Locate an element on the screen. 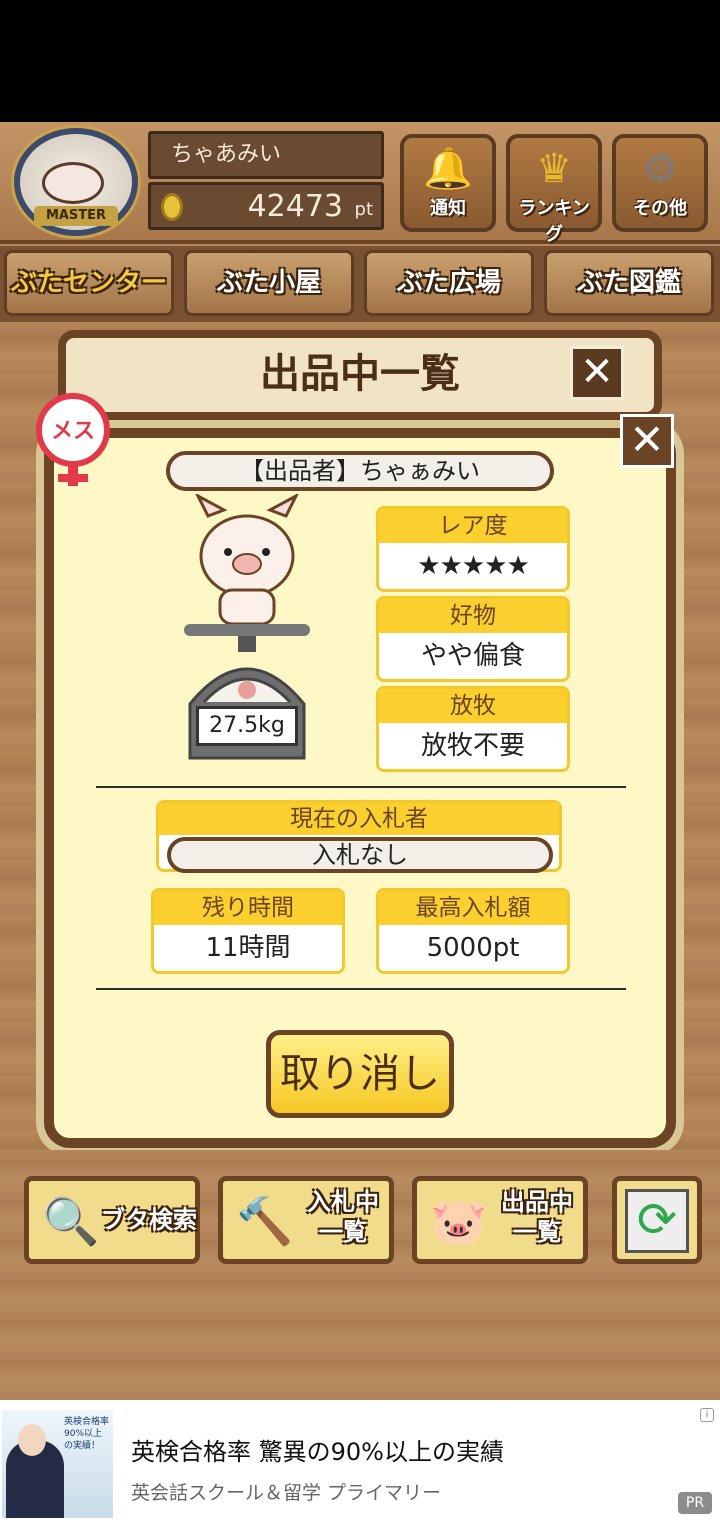 The image size is (720, 1520). rank-badge: MASTER is located at coordinates (76, 182).